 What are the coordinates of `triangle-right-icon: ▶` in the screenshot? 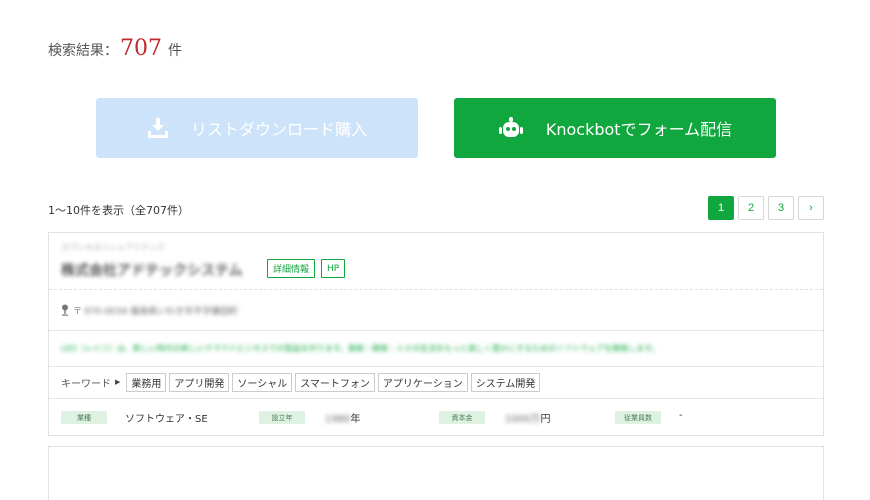 It's located at (118, 382).